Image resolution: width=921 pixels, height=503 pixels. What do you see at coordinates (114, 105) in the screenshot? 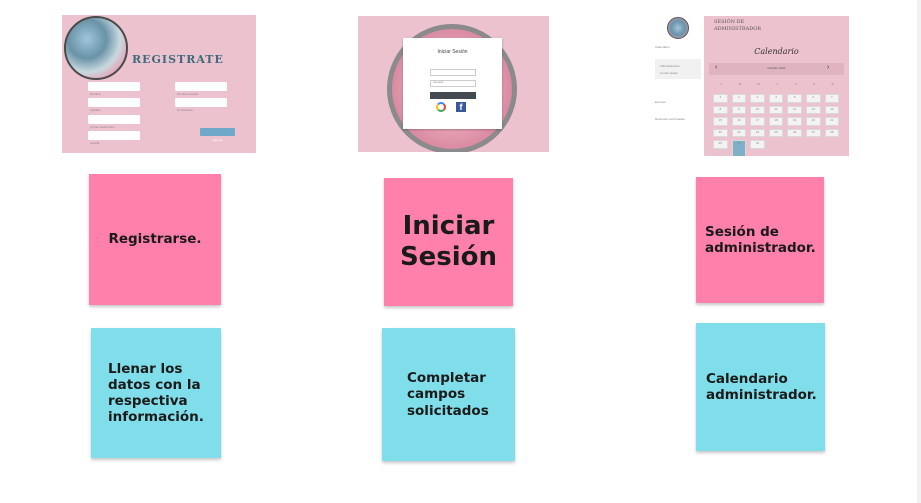
I see `lastname-field: Apellido` at bounding box center [114, 105].